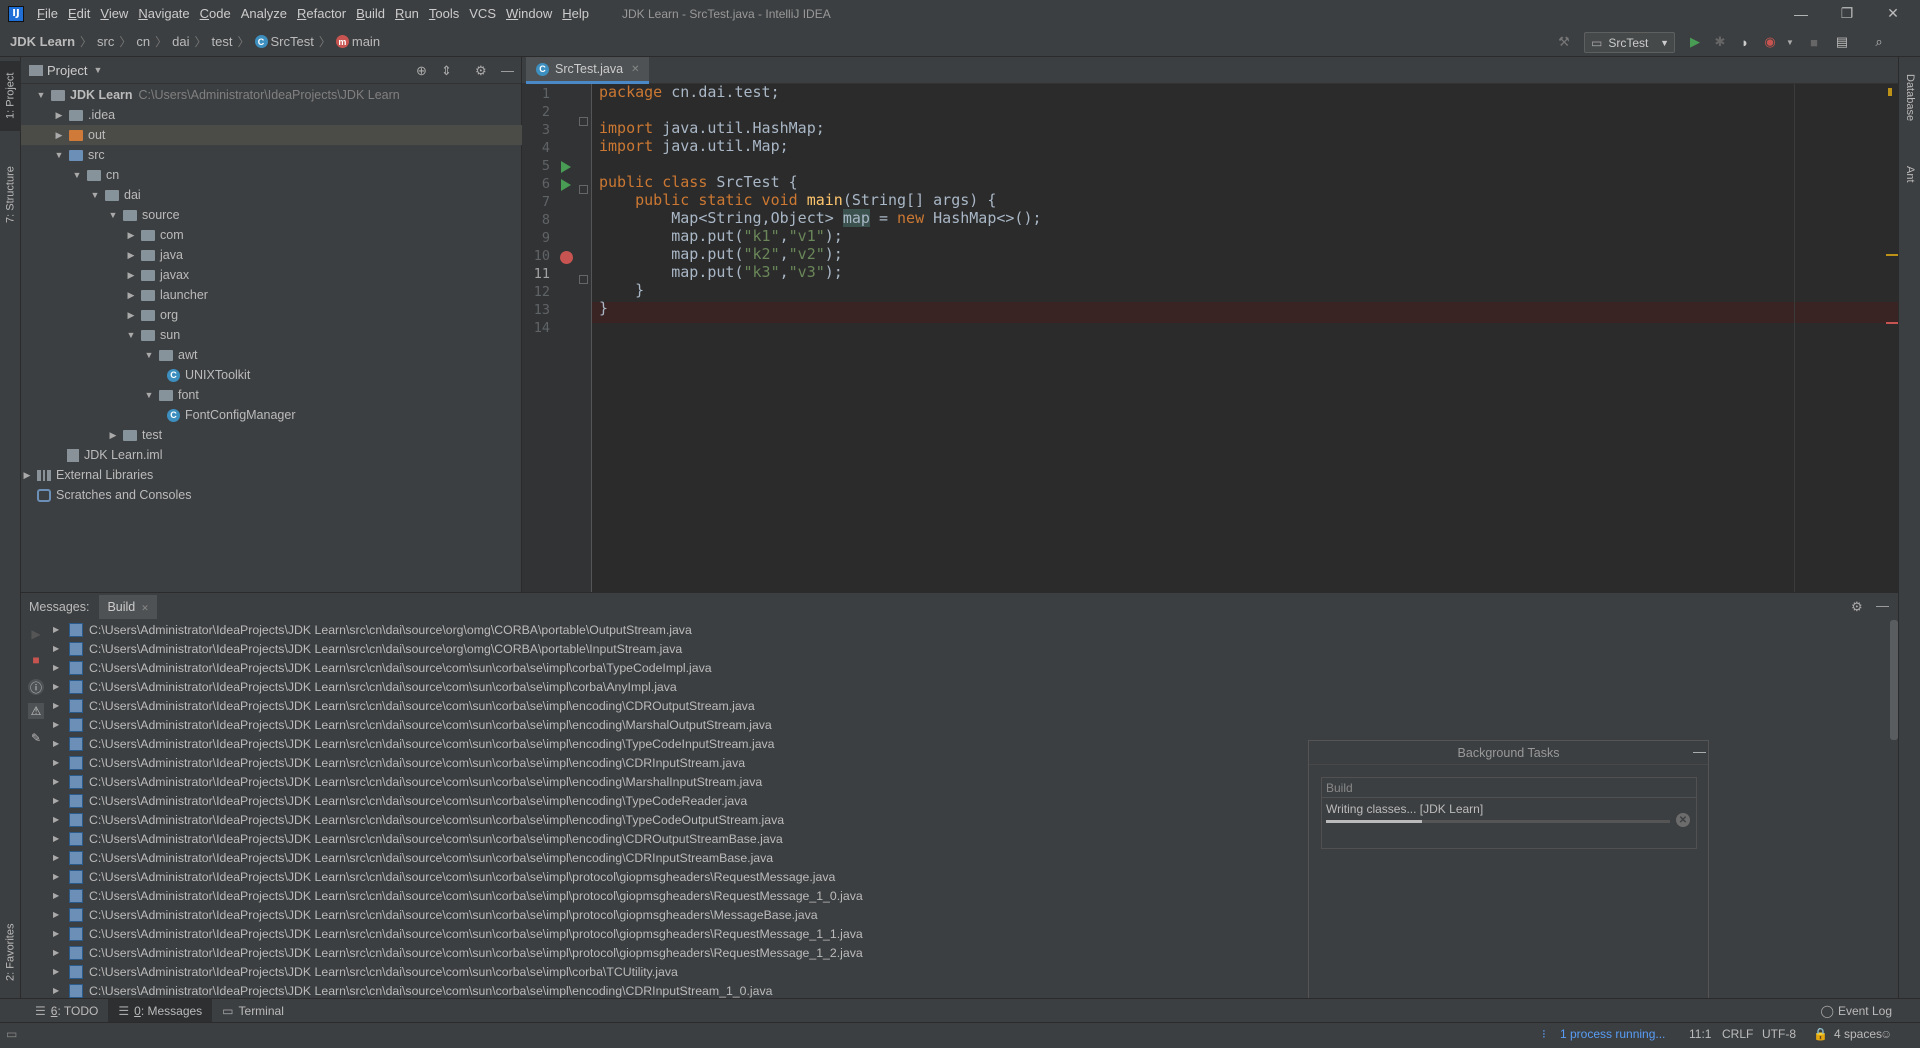 The width and height of the screenshot is (1920, 1048). Describe the element at coordinates (1629, 42) in the screenshot. I see `run-configuration-select: ▭ SrcTest ▼` at that location.